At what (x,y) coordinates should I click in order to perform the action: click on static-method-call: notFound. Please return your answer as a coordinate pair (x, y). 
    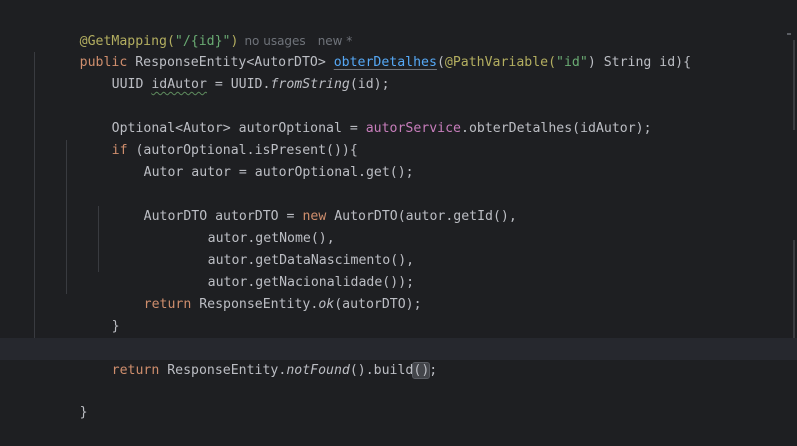
    Looking at the image, I should click on (318, 370).